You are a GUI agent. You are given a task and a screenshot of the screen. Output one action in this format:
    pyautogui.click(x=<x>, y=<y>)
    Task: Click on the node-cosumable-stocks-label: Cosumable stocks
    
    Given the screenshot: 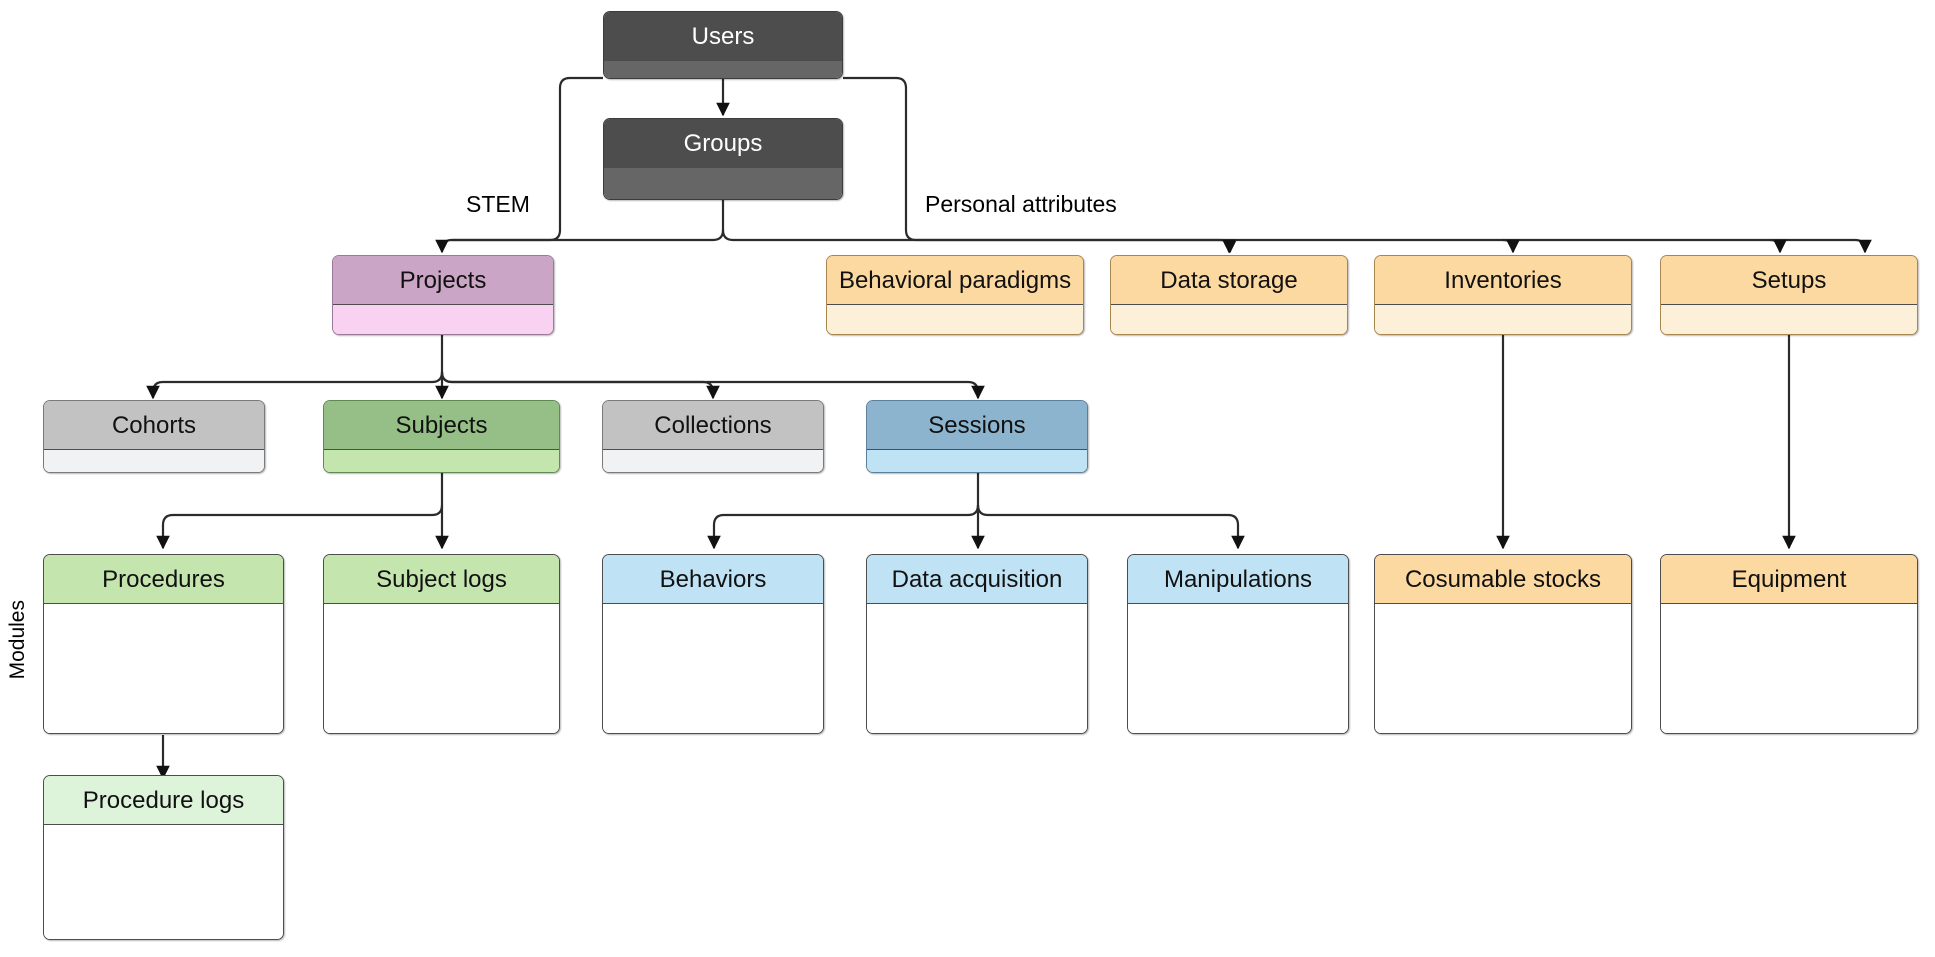 What is the action you would take?
    pyautogui.click(x=1503, y=579)
    